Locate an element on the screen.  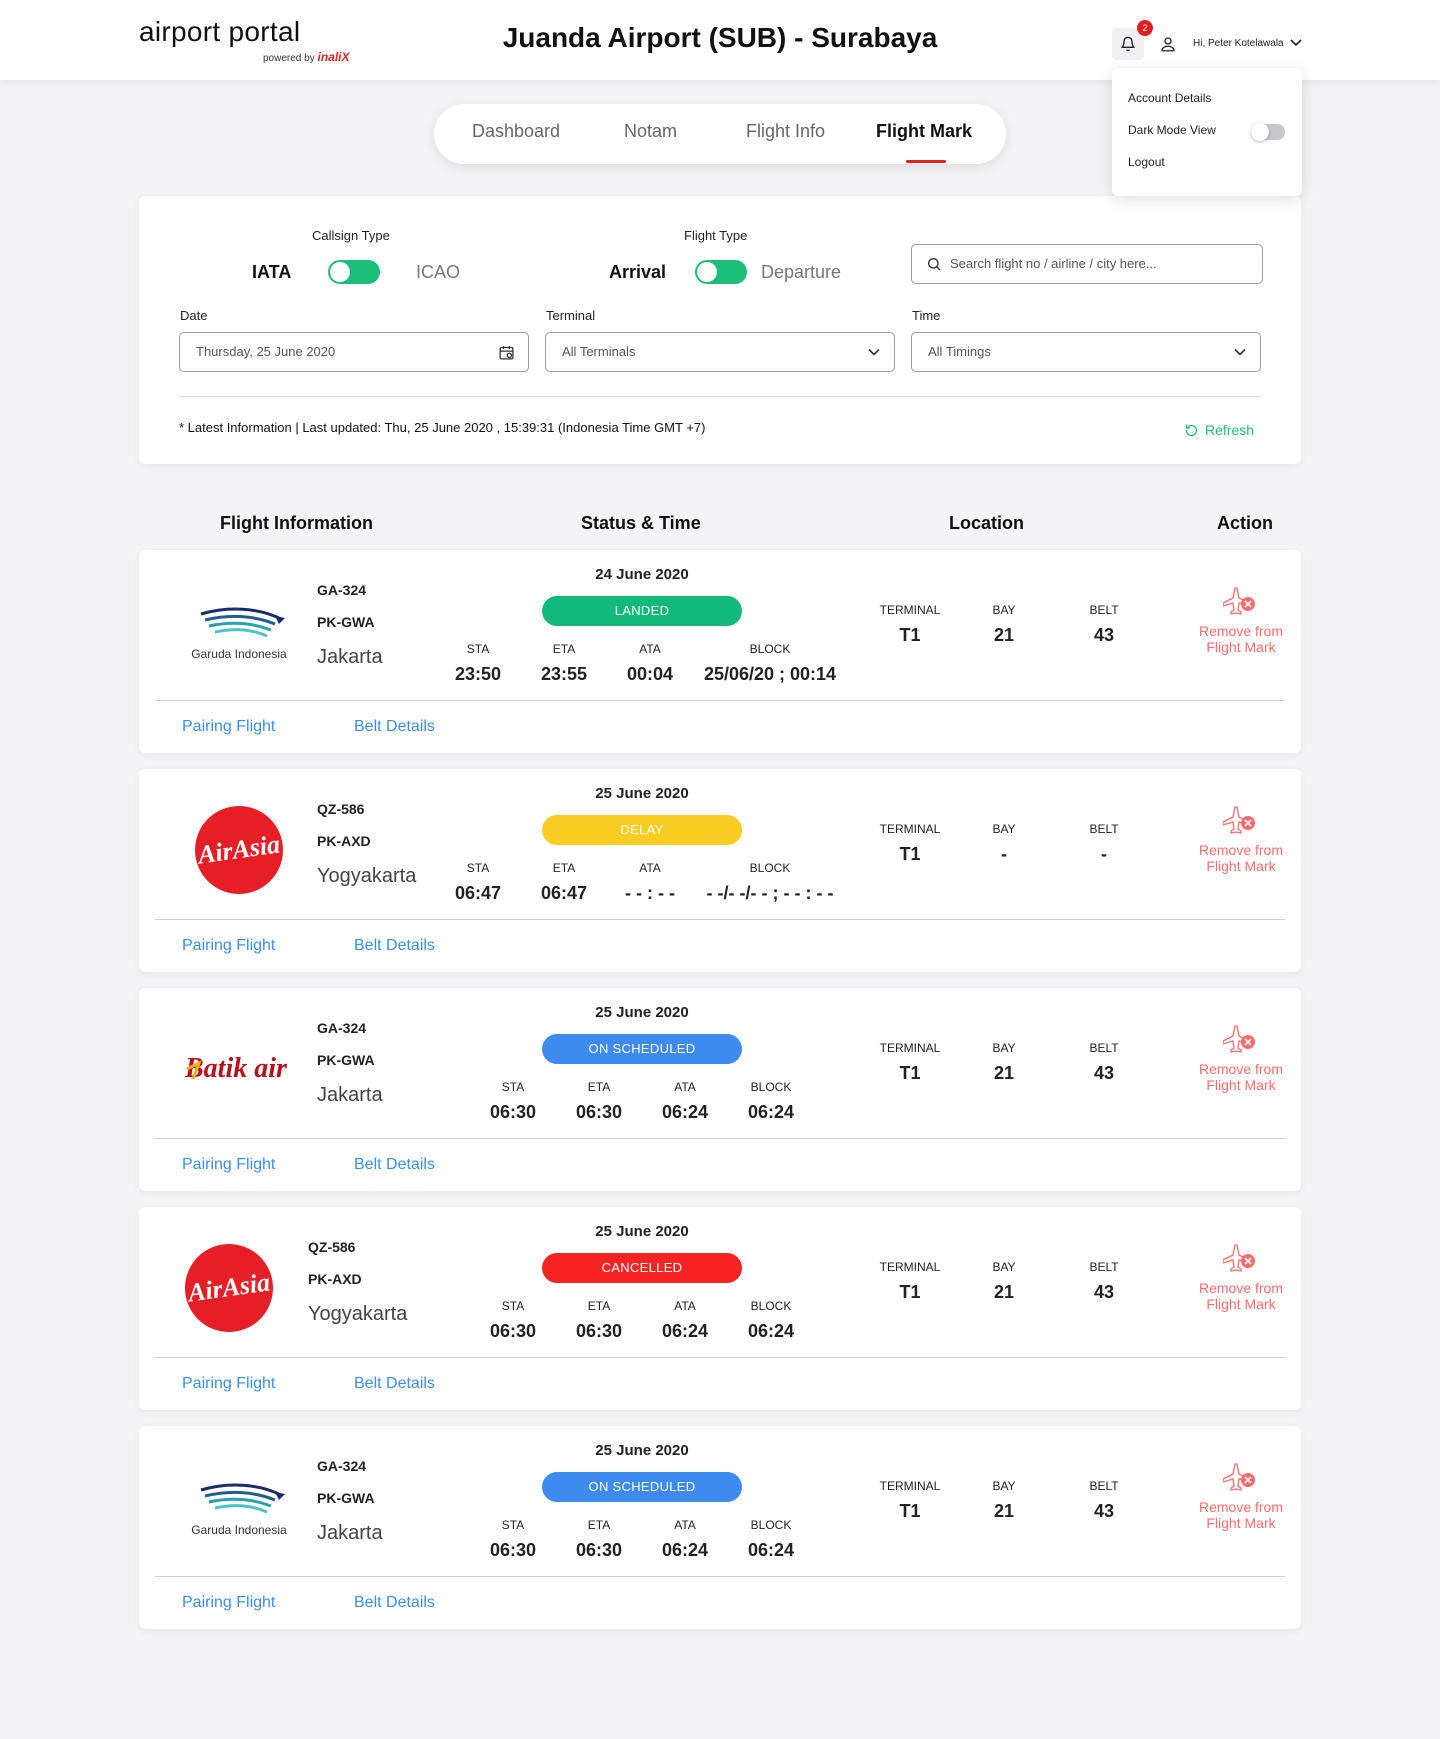
refresh-button: Refresh is located at coordinates (1219, 430).